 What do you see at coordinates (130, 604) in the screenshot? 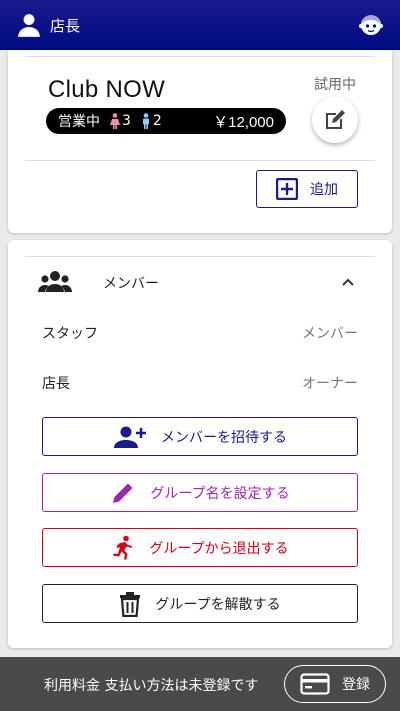
I see `trash-icon` at bounding box center [130, 604].